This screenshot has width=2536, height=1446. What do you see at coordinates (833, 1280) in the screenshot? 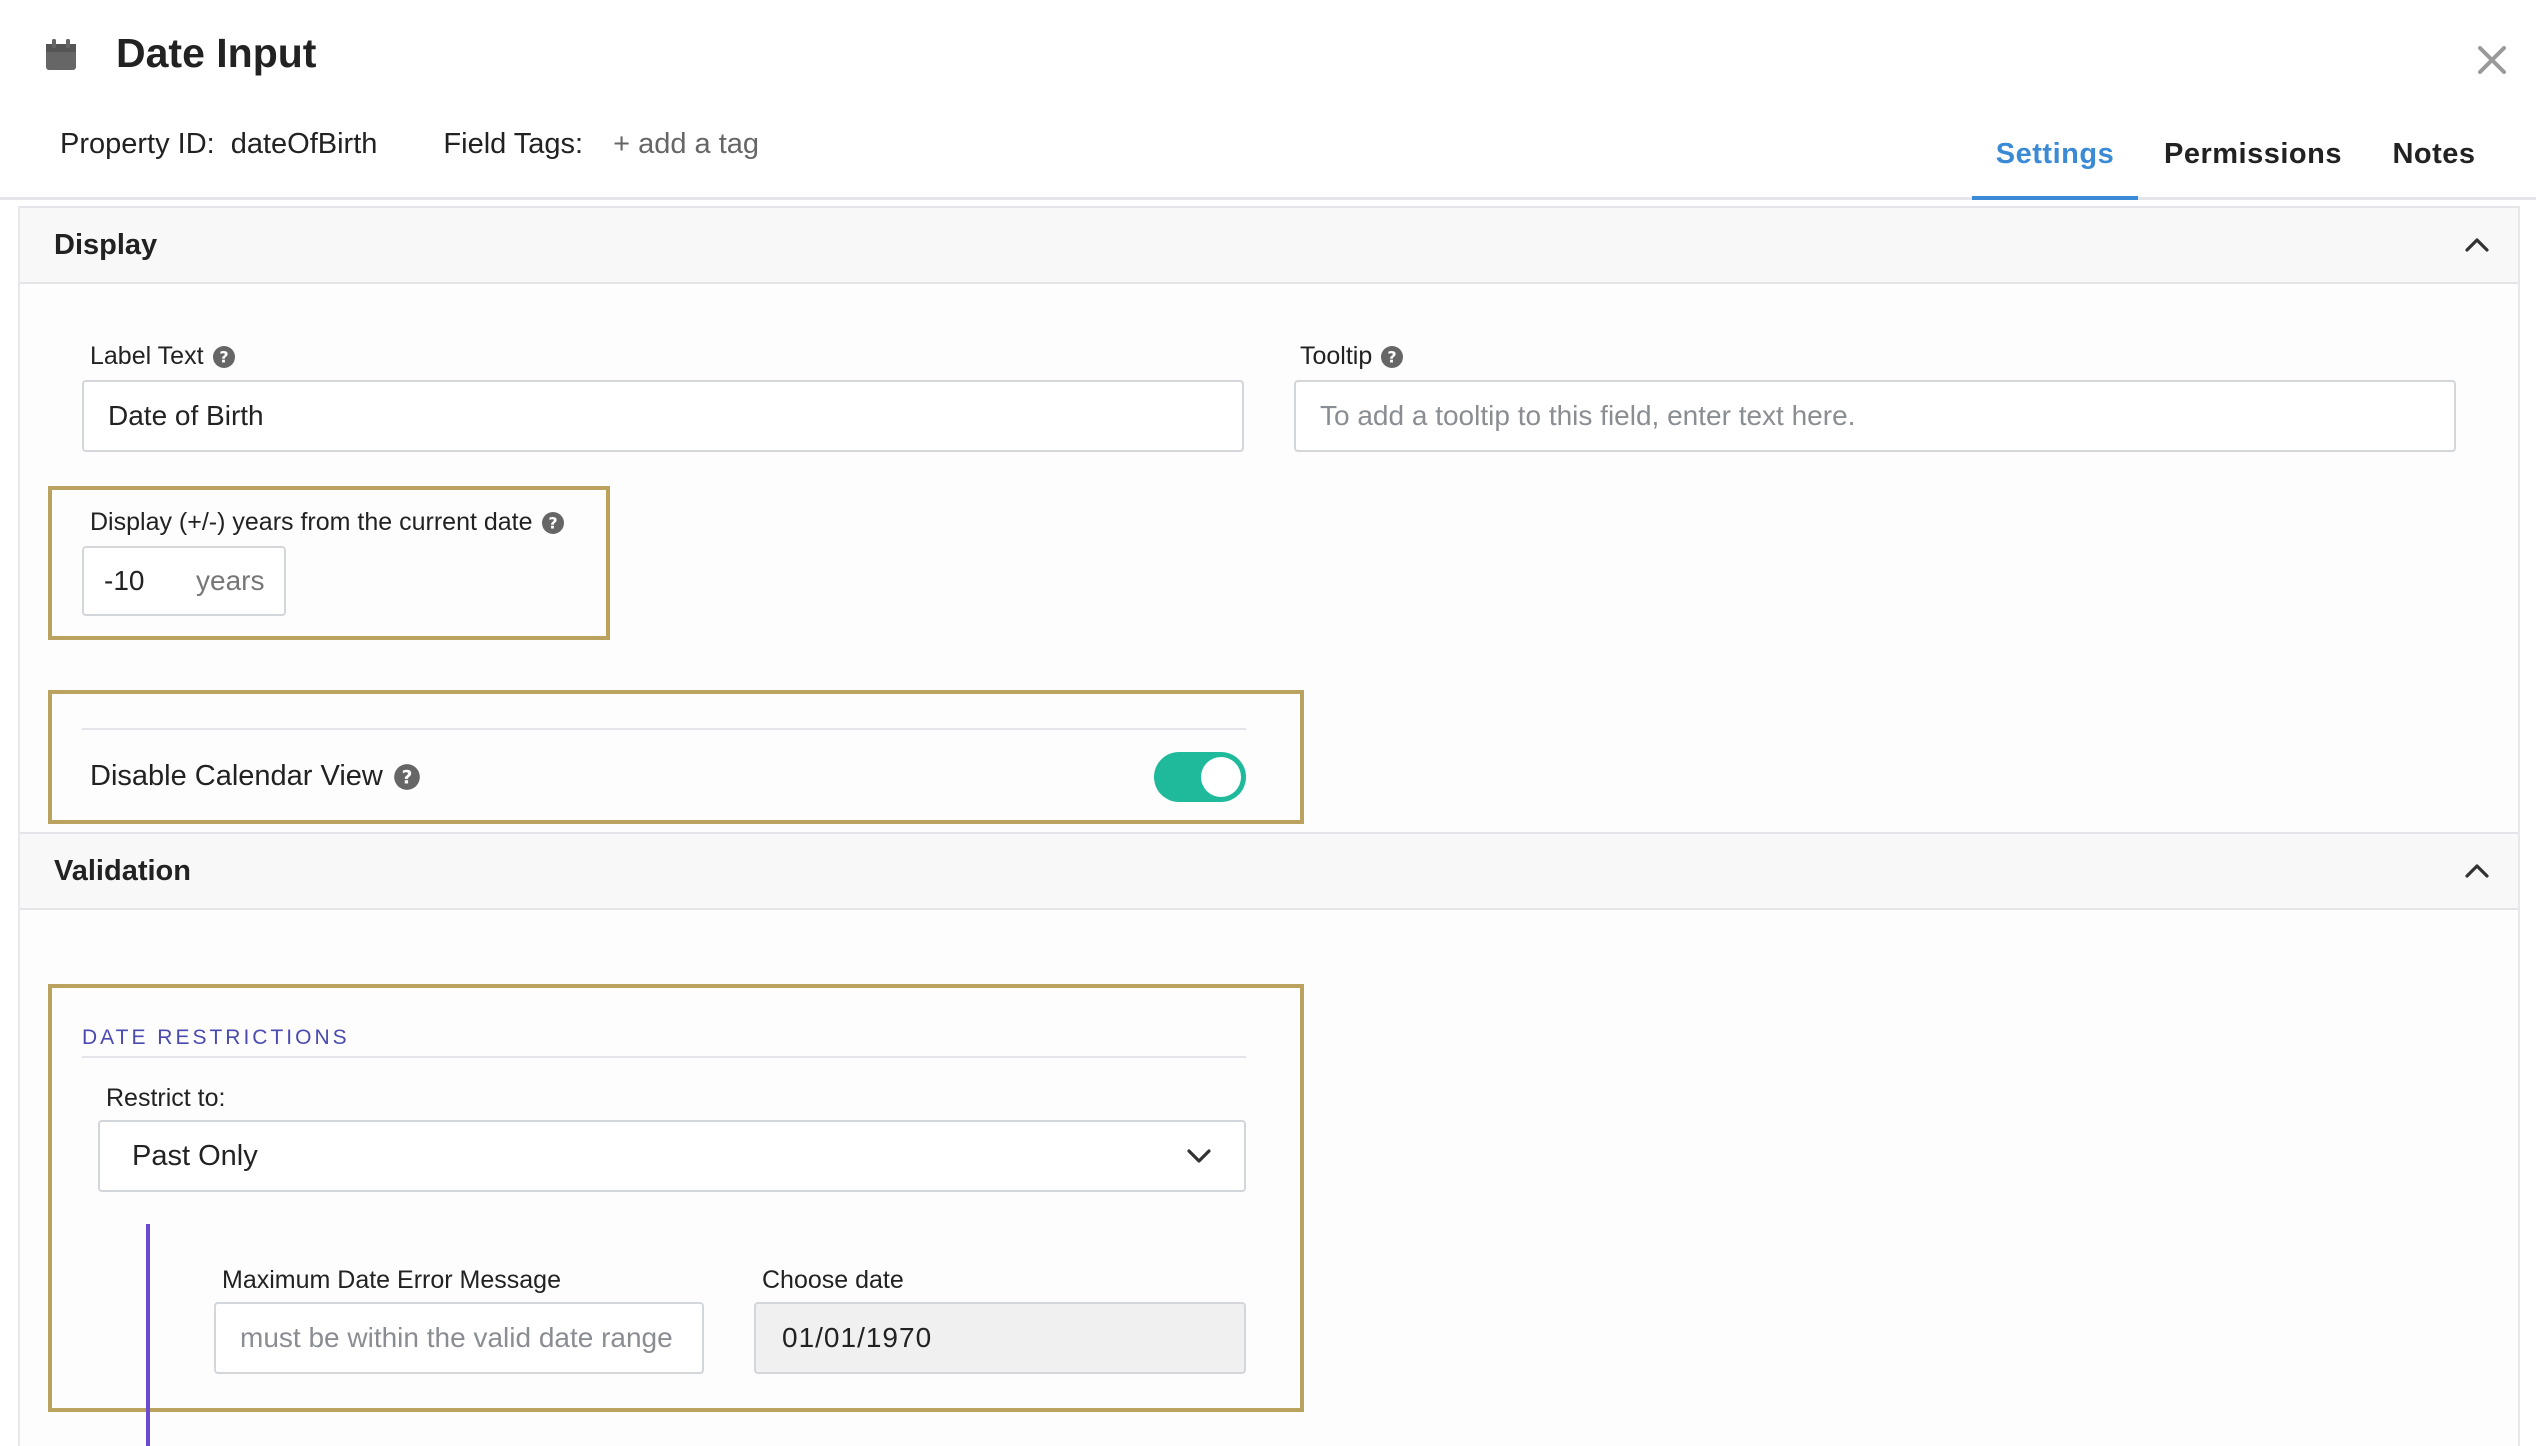
I see `choose-date-label: Choose date` at bounding box center [833, 1280].